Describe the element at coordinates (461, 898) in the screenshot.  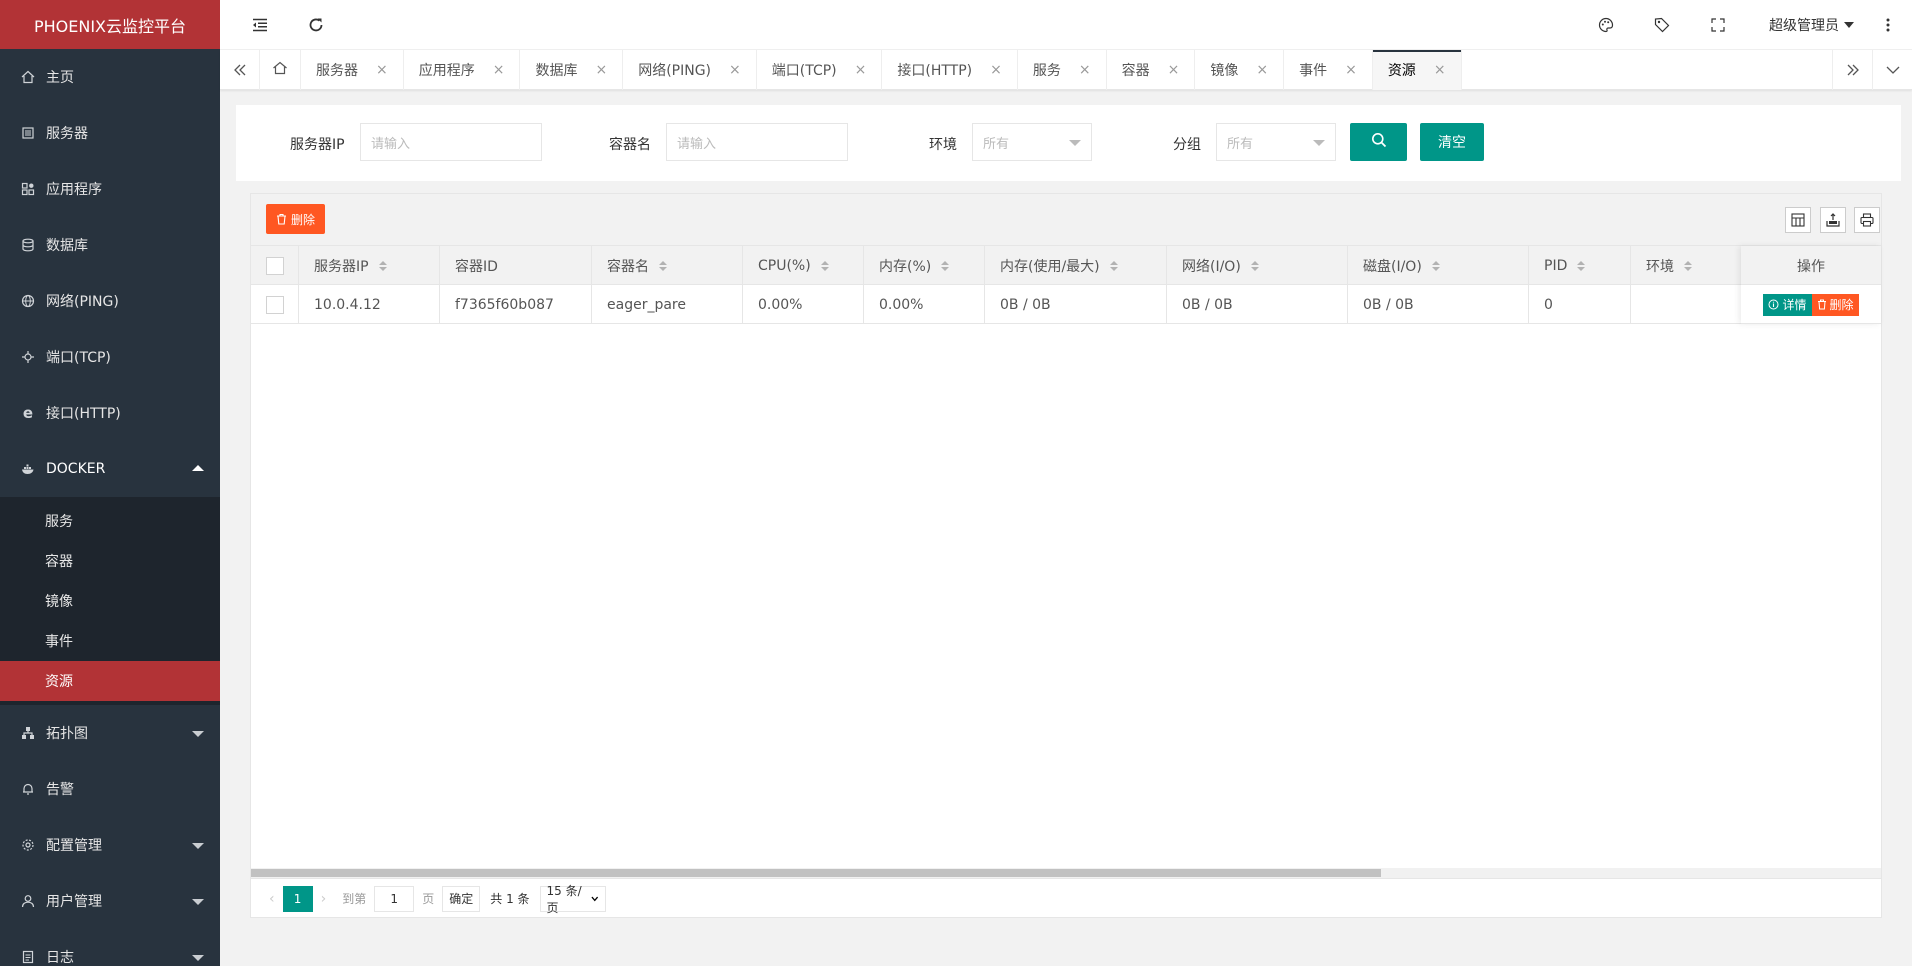
I see `goto-confirm-button: 确定` at that location.